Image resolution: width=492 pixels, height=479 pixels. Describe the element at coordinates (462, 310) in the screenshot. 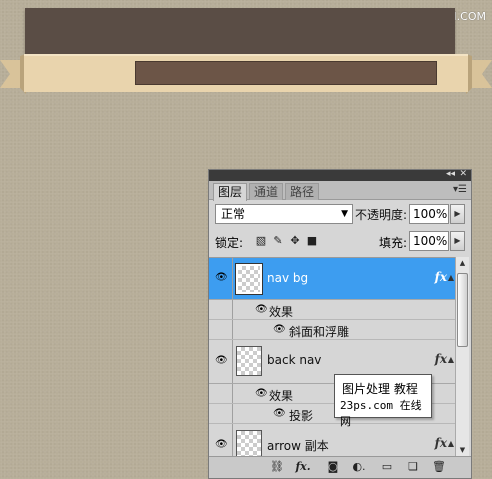

I see `scroll-thumb` at that location.